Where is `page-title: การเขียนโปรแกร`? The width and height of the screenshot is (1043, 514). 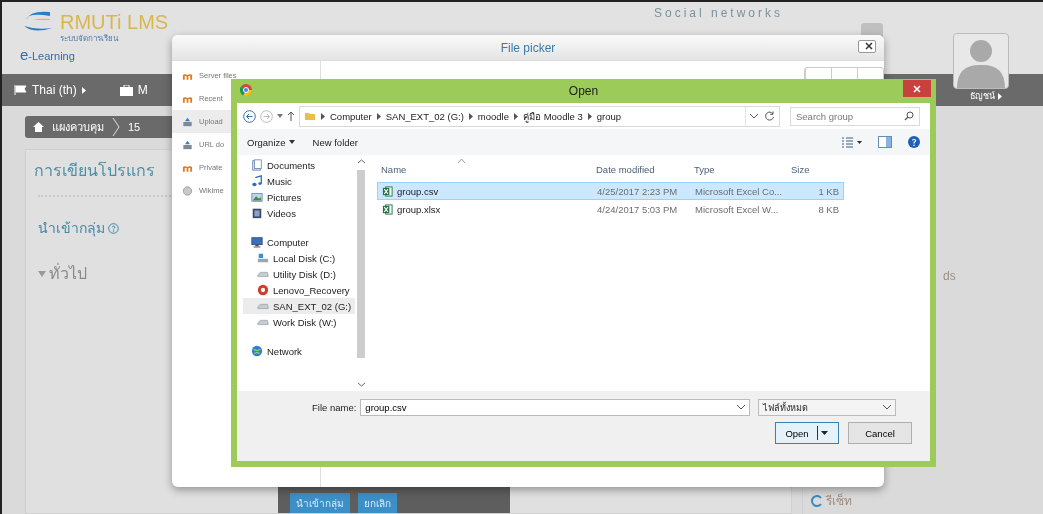
page-title: การเขียนโปรแกร is located at coordinates (94, 170).